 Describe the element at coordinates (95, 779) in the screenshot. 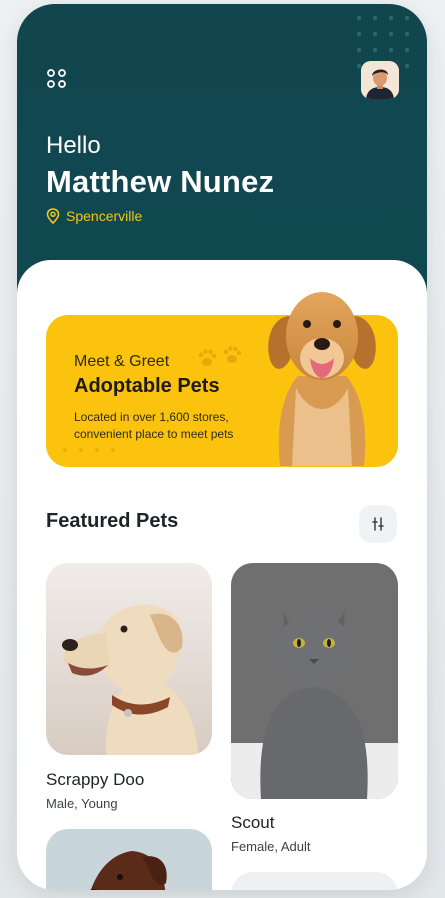

I see `pet-name: Scrappy Doo` at that location.